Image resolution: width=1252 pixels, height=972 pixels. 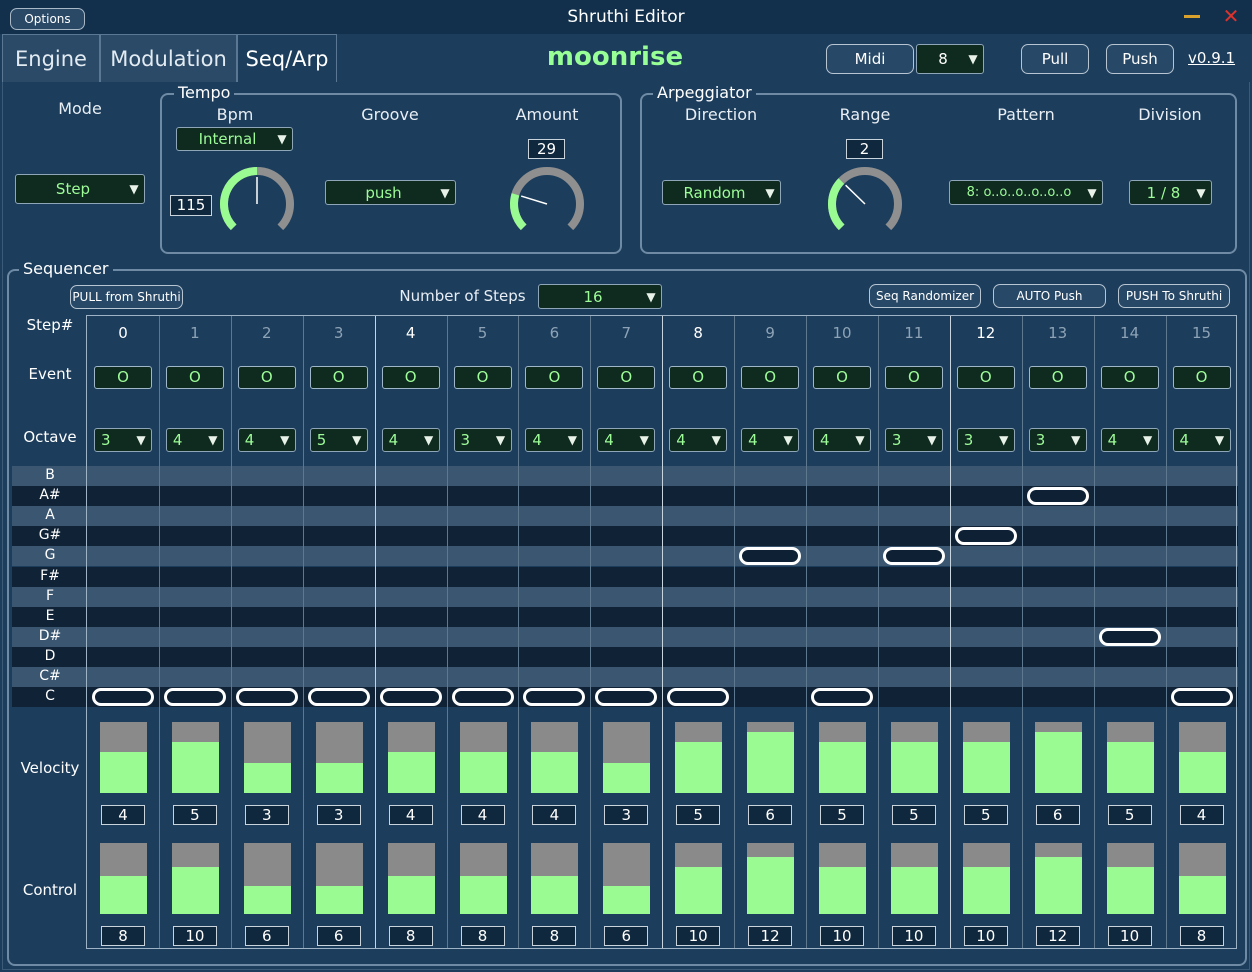 I want to click on midi-button: Midi, so click(x=870, y=59).